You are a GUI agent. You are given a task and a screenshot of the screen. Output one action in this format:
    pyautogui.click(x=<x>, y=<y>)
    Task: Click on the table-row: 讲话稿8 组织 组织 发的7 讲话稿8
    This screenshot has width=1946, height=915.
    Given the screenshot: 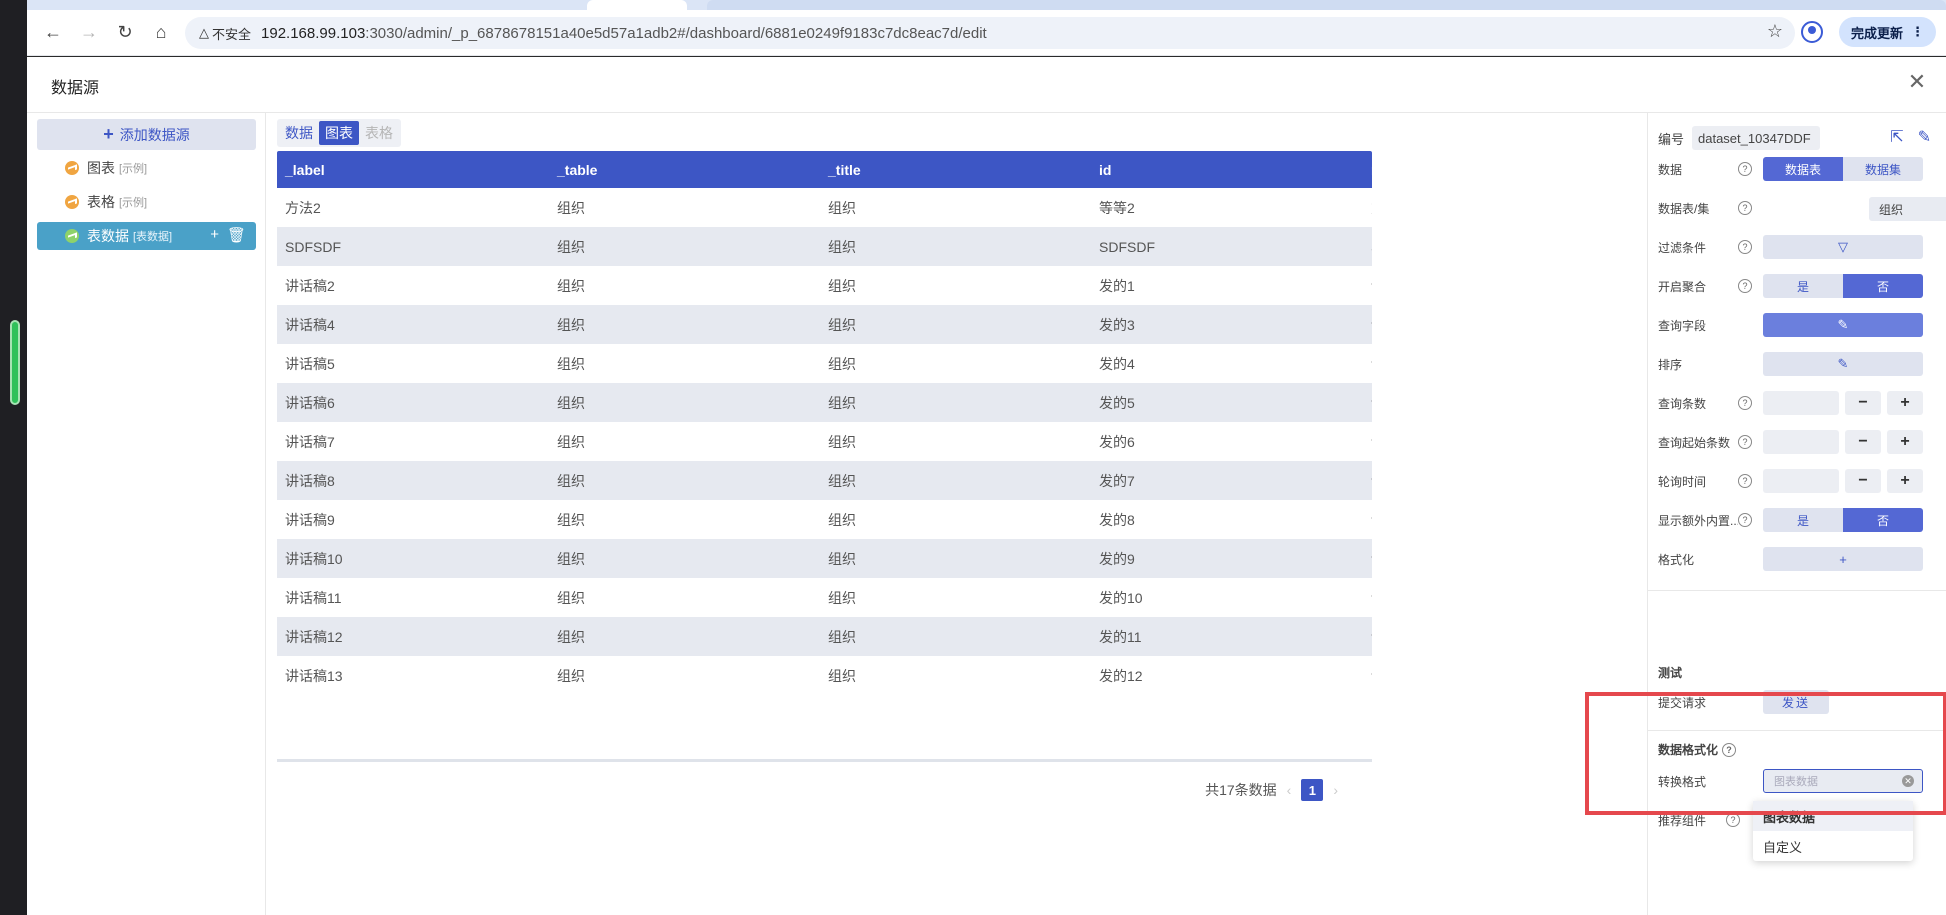 What is the action you would take?
    pyautogui.click(x=824, y=480)
    